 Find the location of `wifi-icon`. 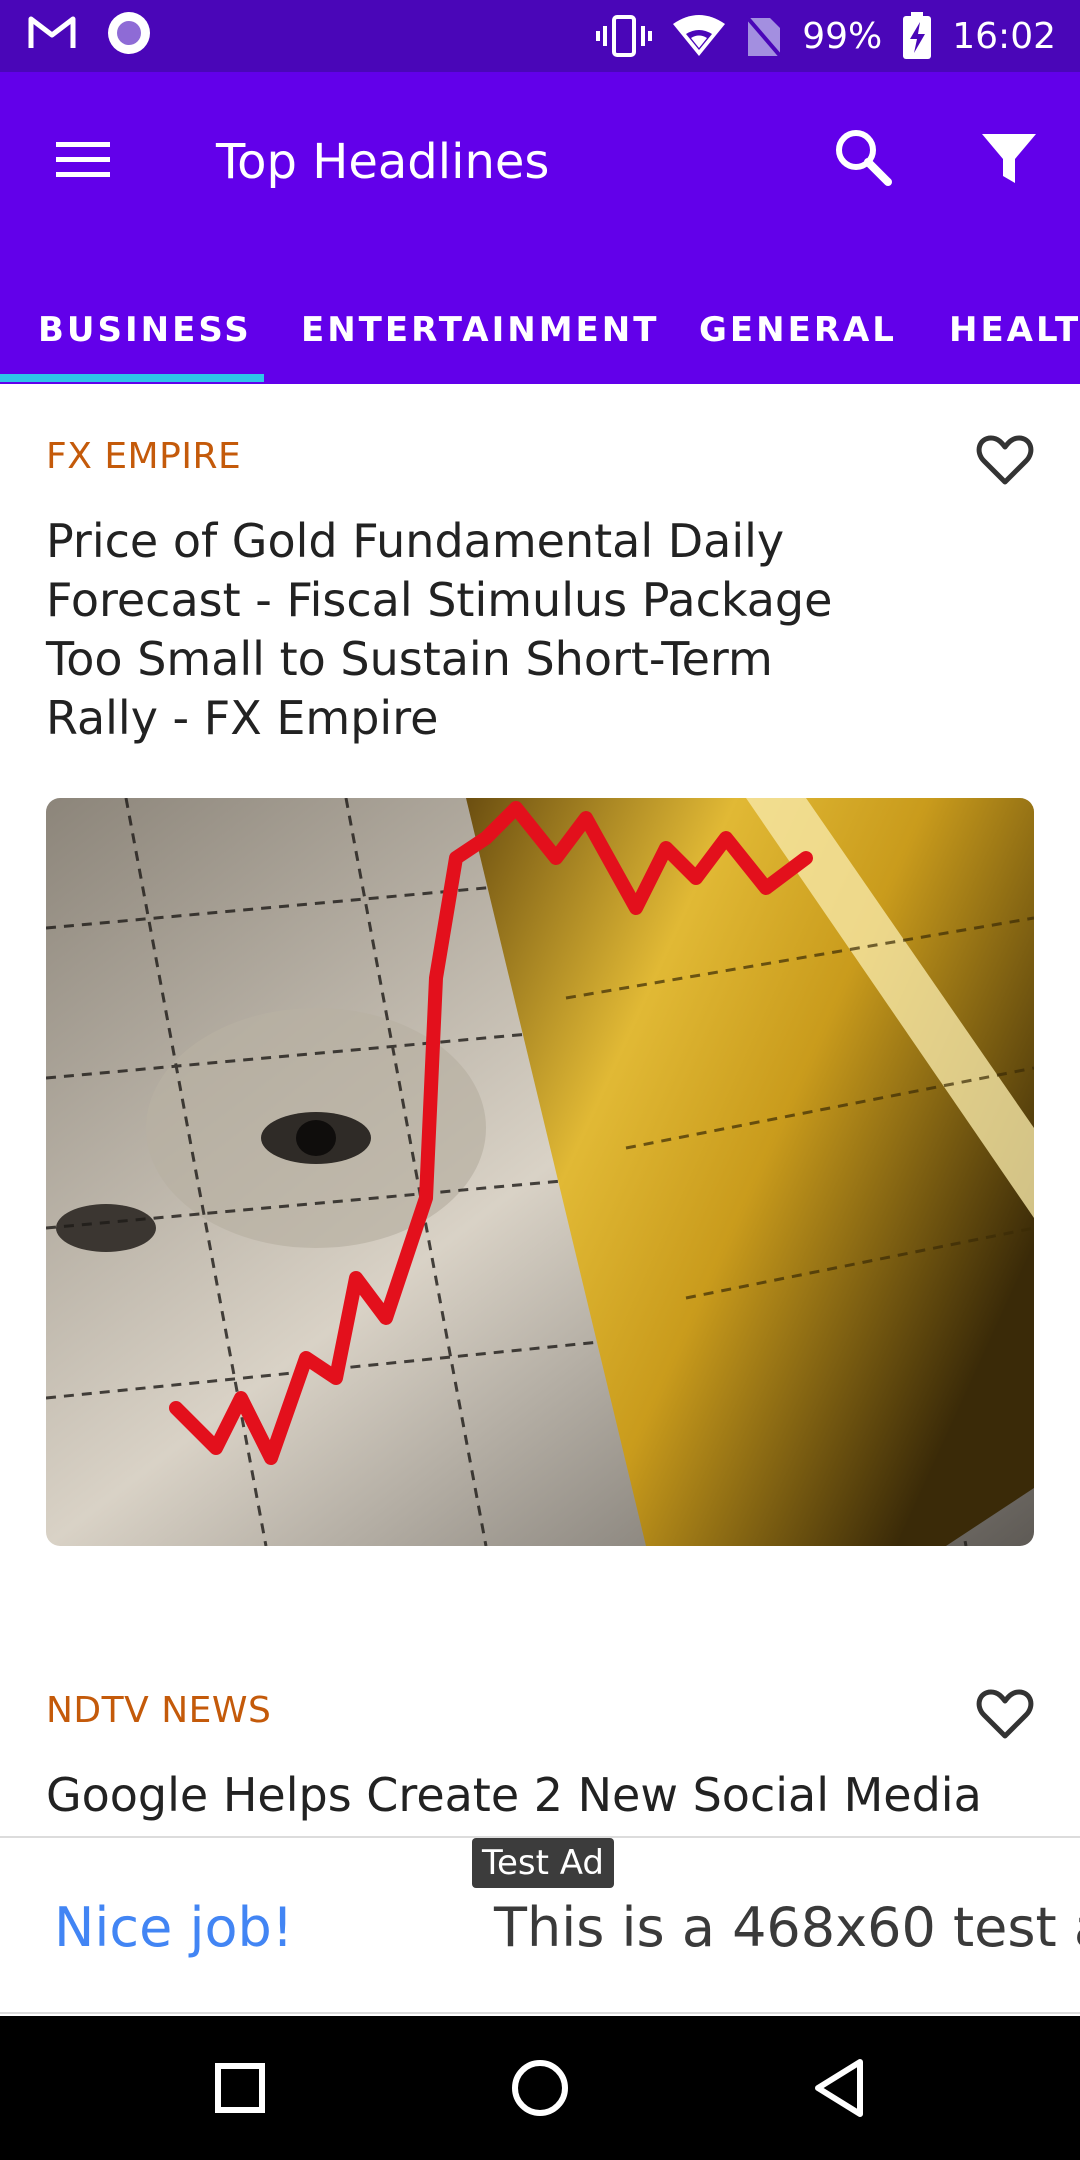

wifi-icon is located at coordinates (699, 35).